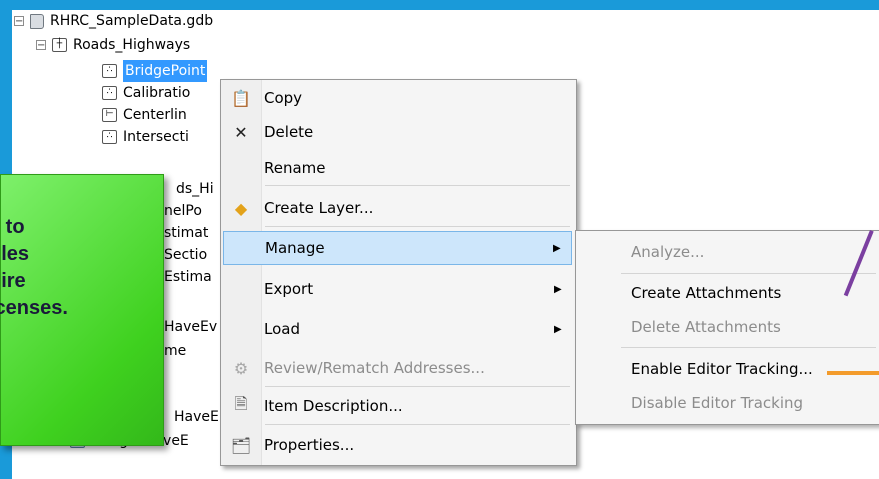  Describe the element at coordinates (241, 445) in the screenshot. I see `properties-icon: 🗂` at that location.